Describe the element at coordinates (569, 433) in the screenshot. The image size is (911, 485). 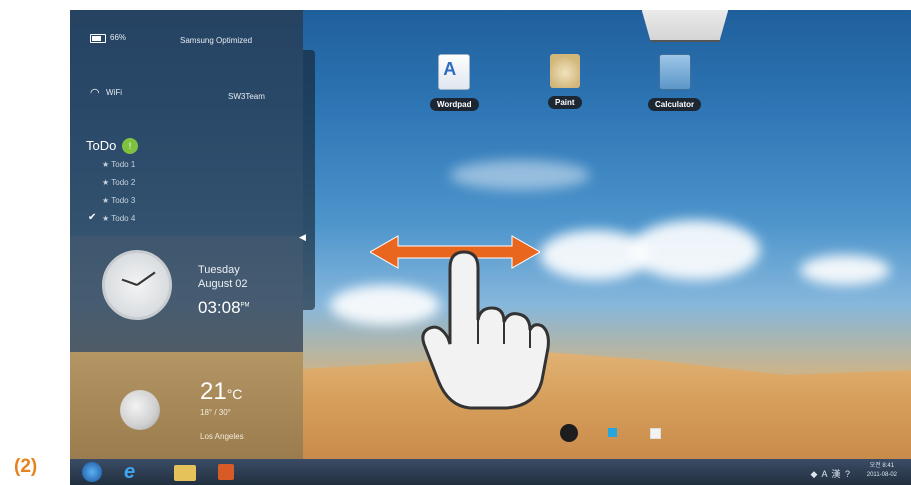
I see `pen-mode-icon` at that location.